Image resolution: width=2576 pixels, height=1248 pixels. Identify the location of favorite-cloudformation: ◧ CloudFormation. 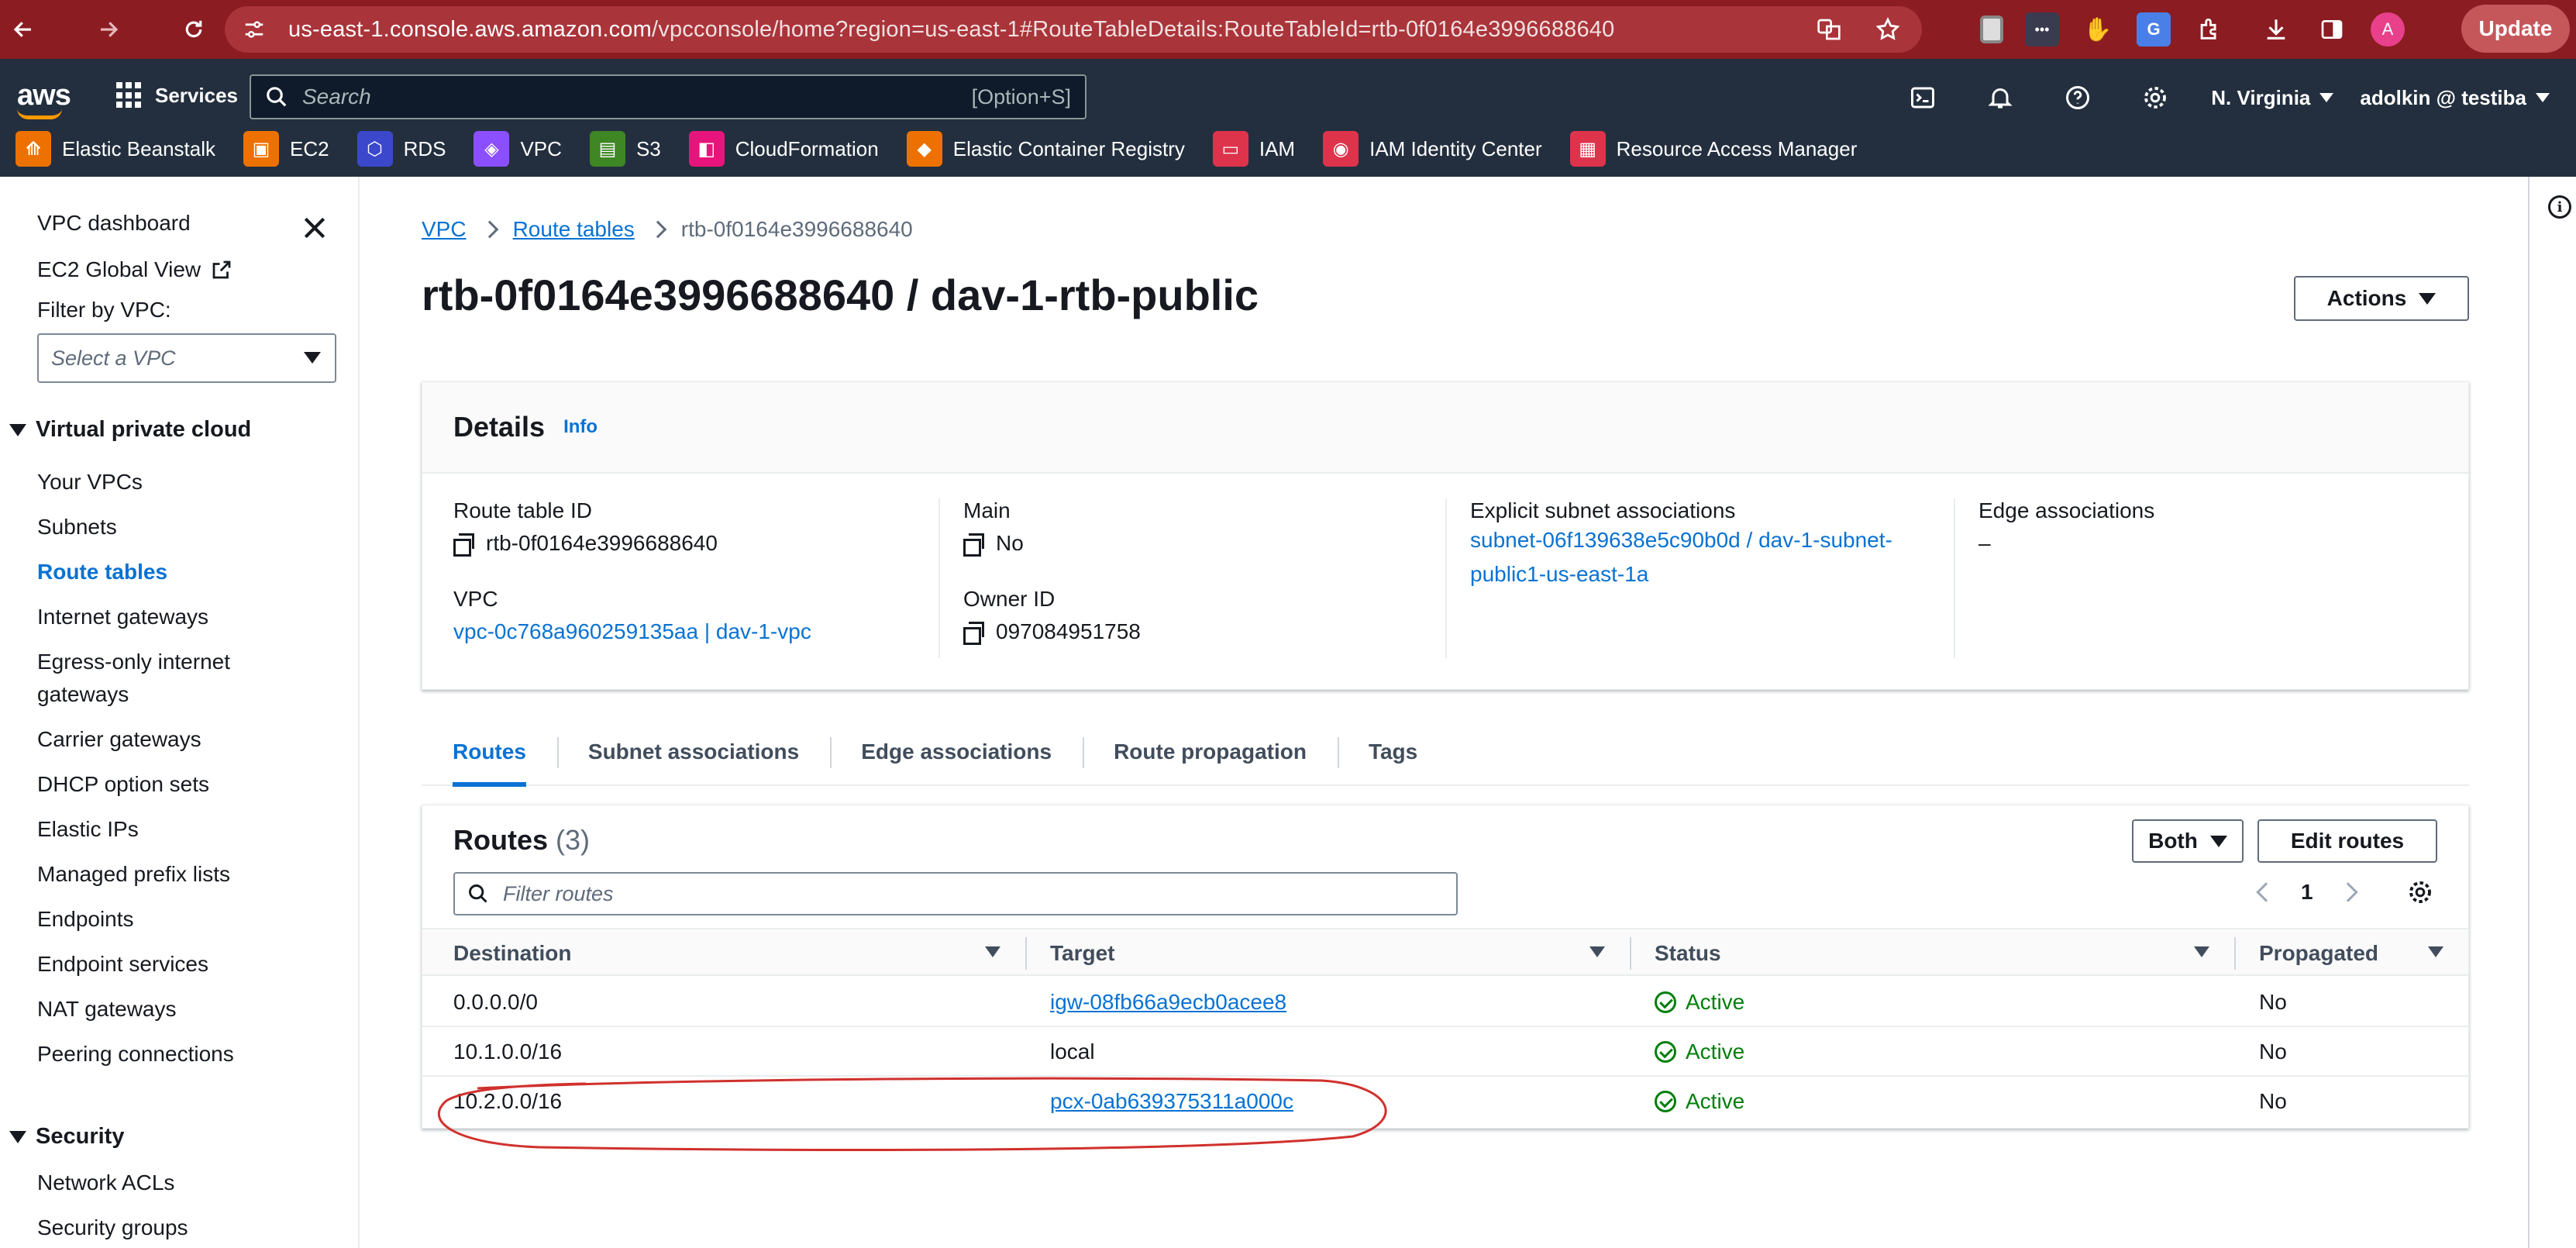
(783, 149).